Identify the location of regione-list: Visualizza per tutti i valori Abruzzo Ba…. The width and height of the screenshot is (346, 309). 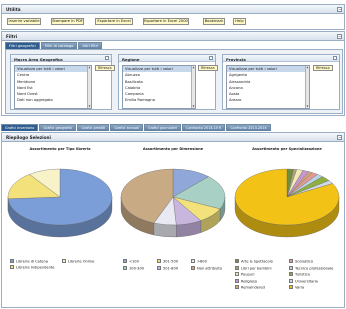
(159, 87).